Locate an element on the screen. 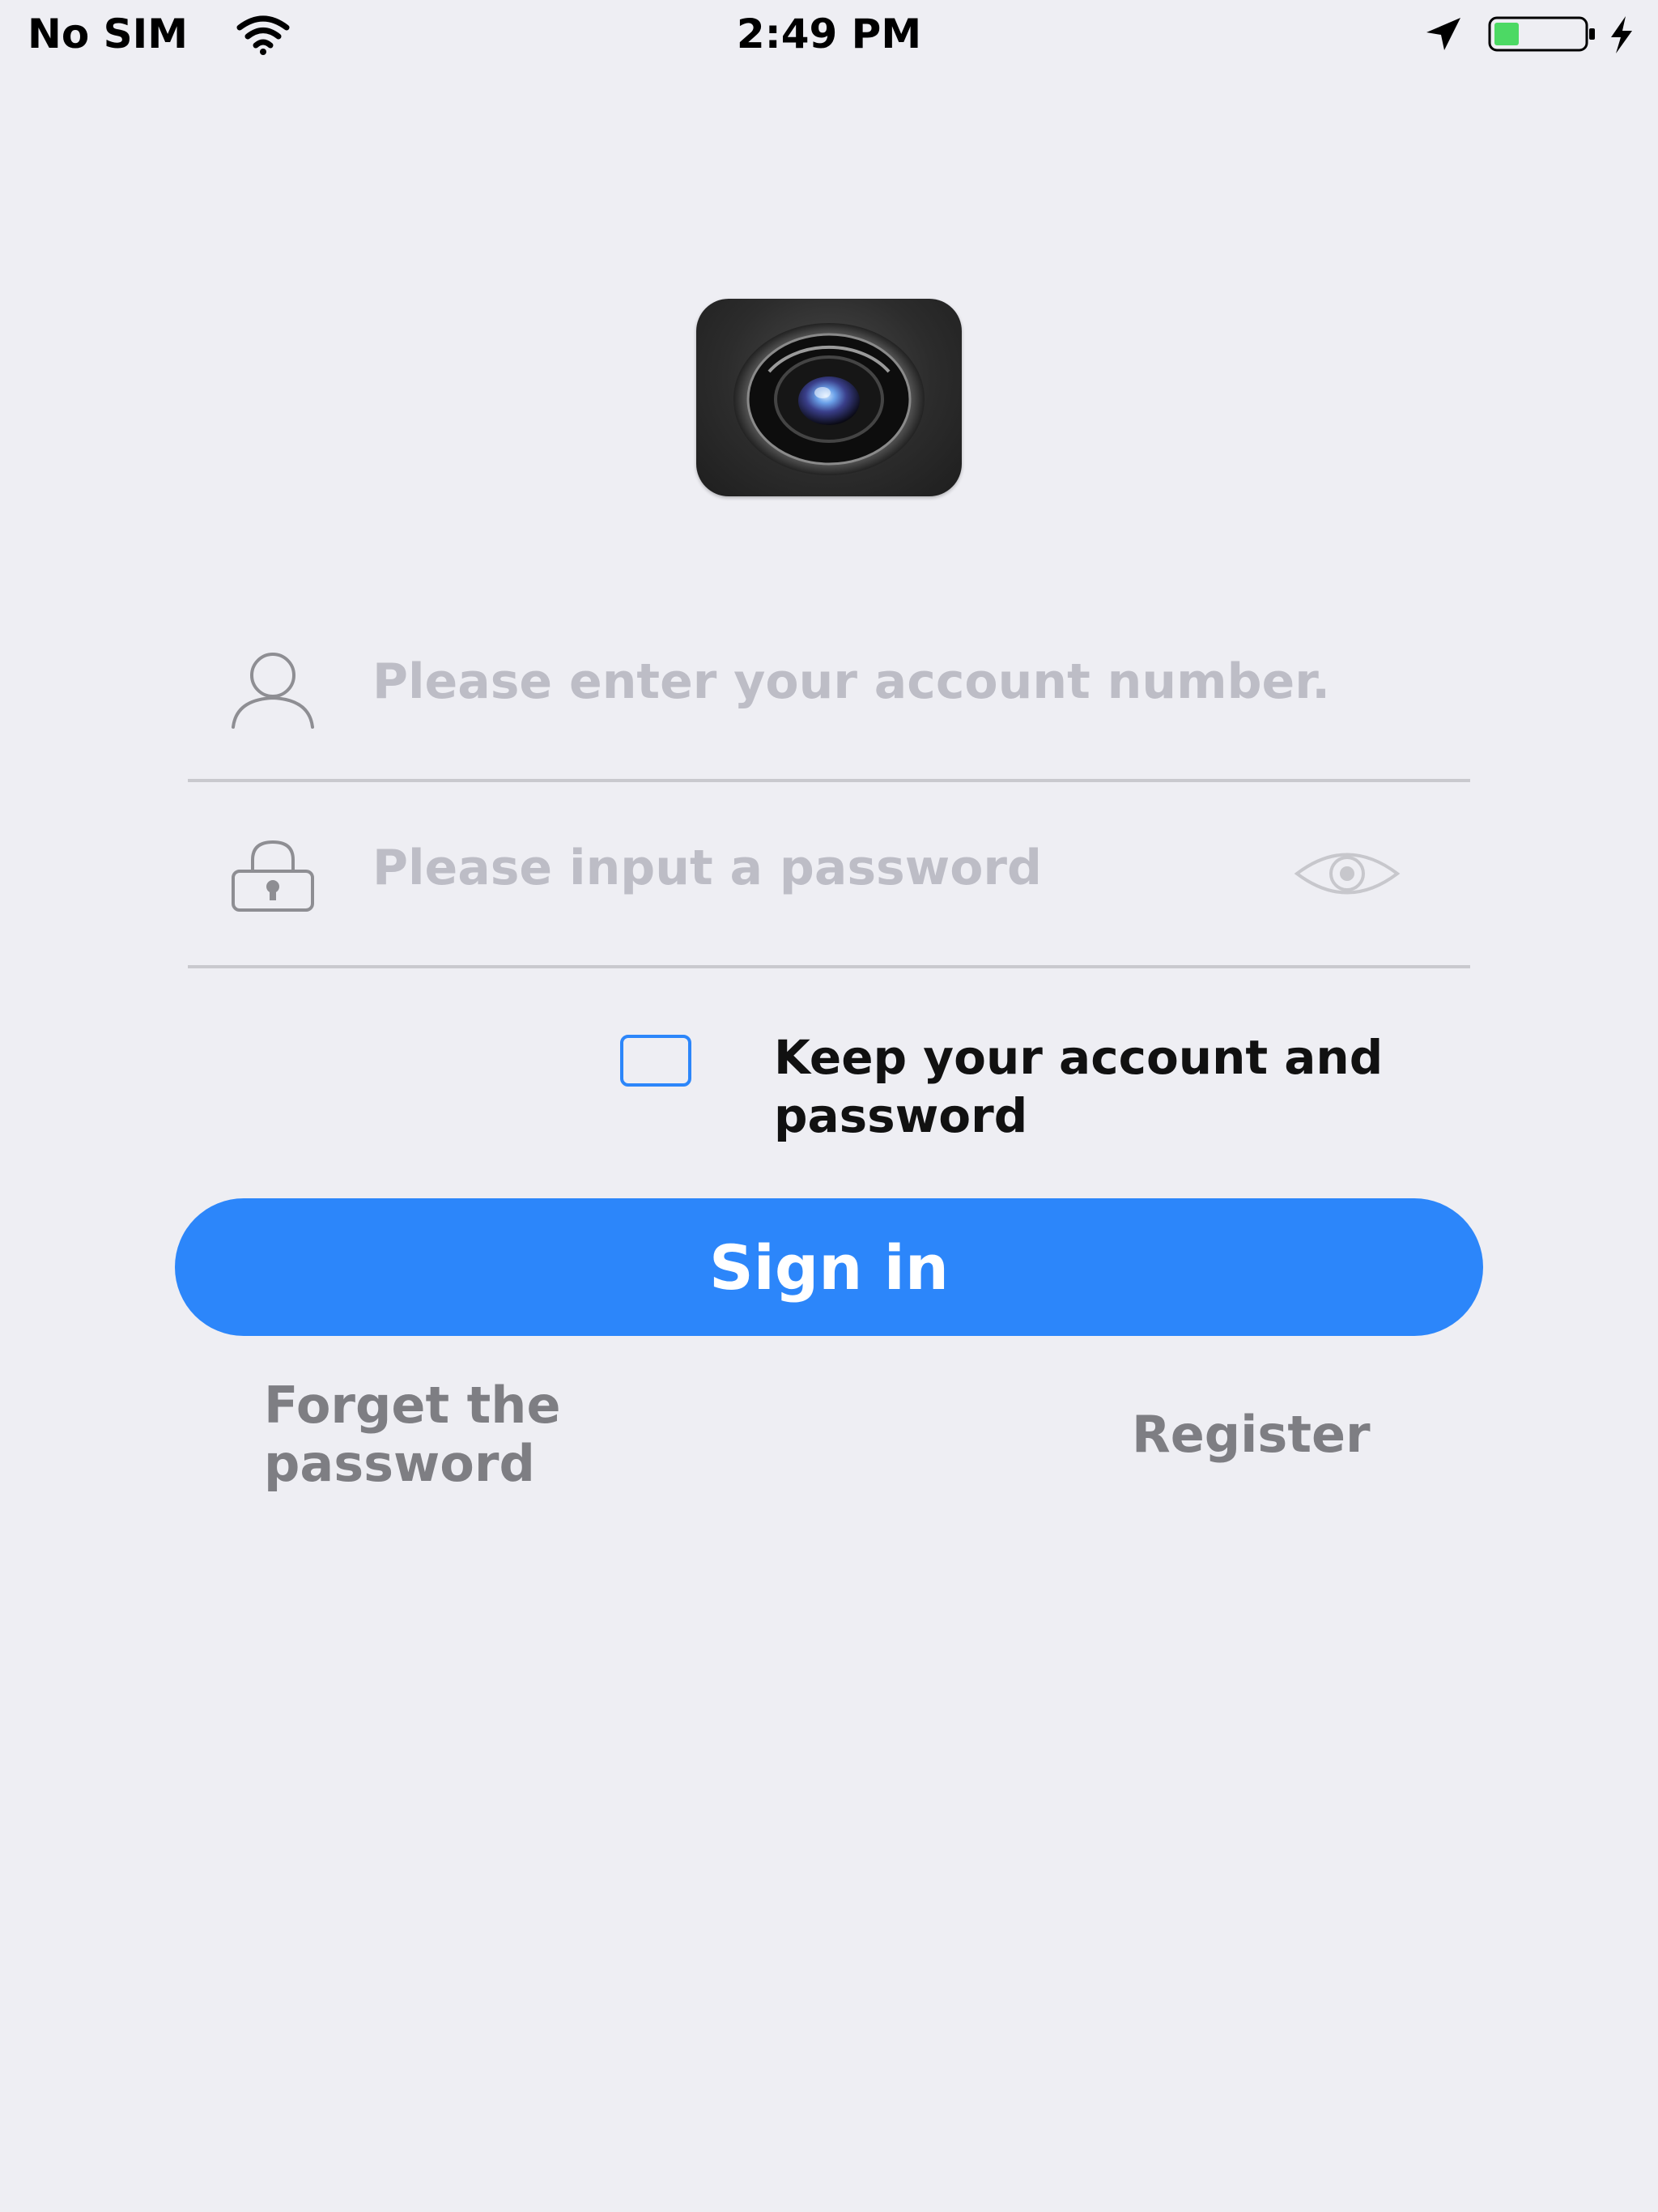  remember-checkbox is located at coordinates (655, 1061).